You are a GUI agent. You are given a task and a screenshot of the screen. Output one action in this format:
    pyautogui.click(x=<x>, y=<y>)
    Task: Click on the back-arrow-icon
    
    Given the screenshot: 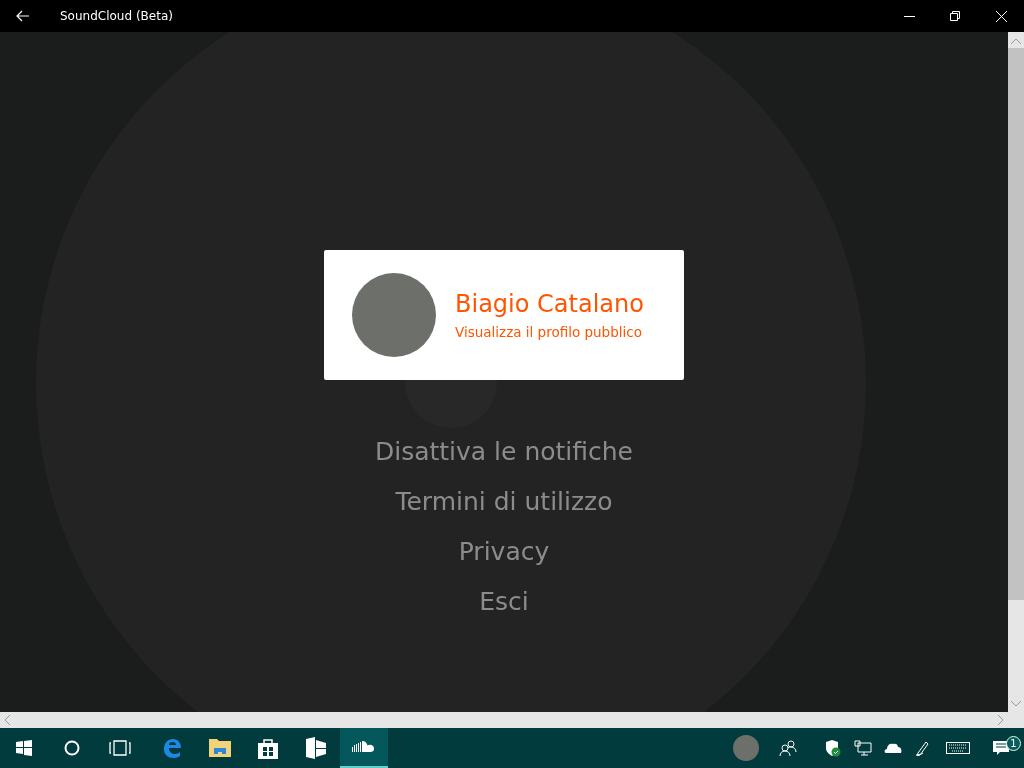 What is the action you would take?
    pyautogui.click(x=23, y=16)
    